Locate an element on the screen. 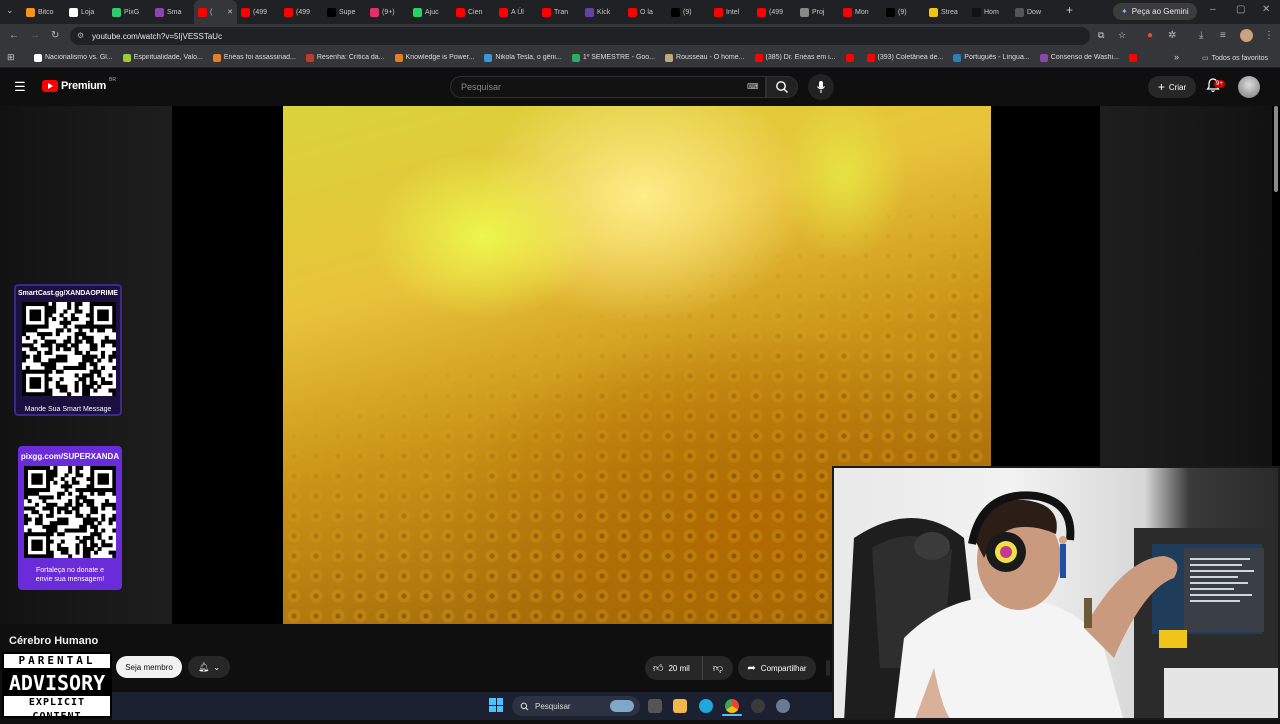 The width and height of the screenshot is (1280, 724). voice-search-button is located at coordinates (821, 87).